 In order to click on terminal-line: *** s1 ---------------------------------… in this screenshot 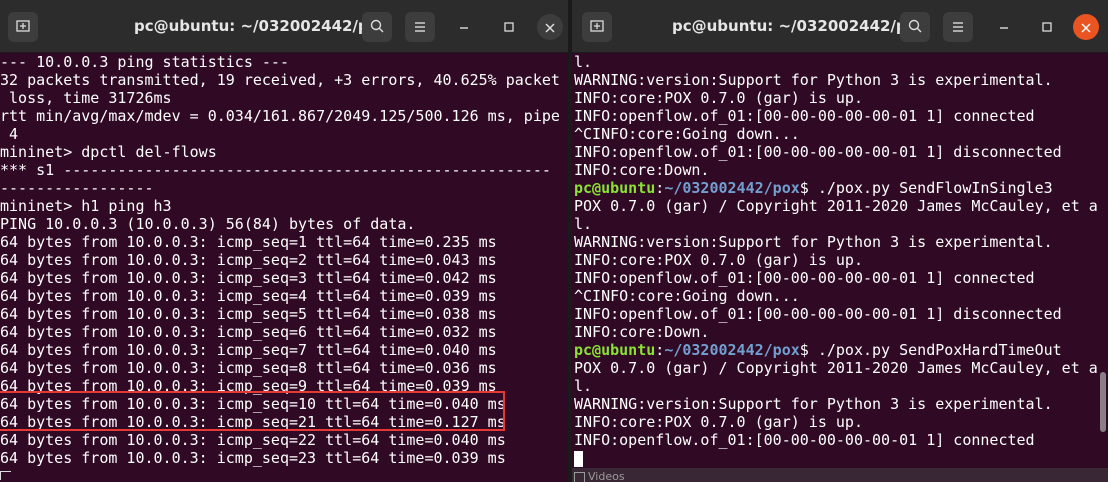, I will do `click(275, 170)`.